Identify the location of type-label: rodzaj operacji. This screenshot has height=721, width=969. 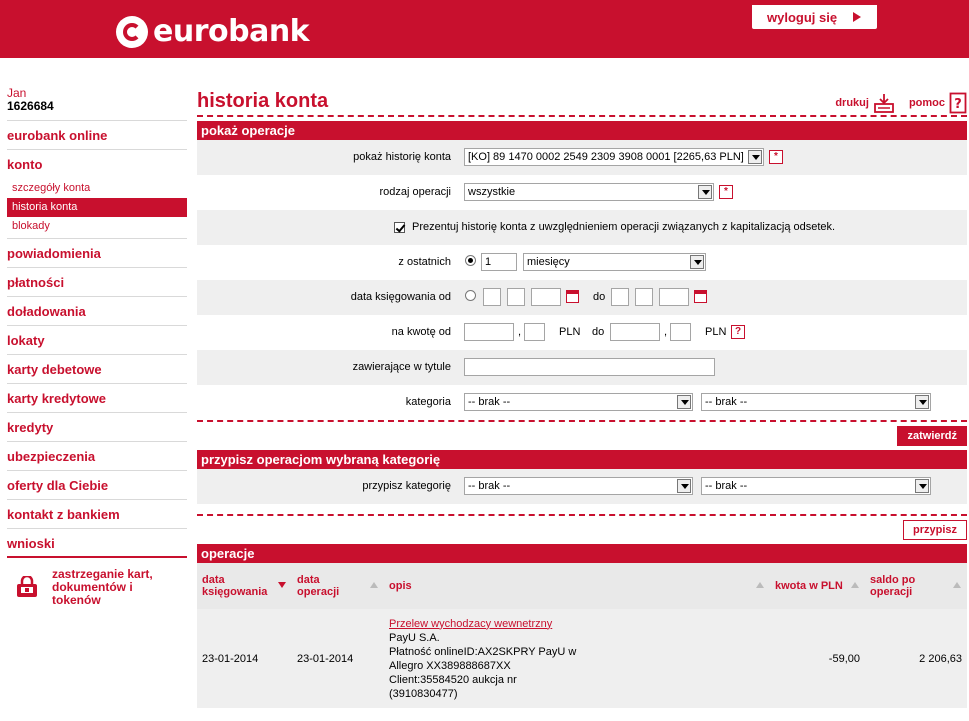
(415, 192).